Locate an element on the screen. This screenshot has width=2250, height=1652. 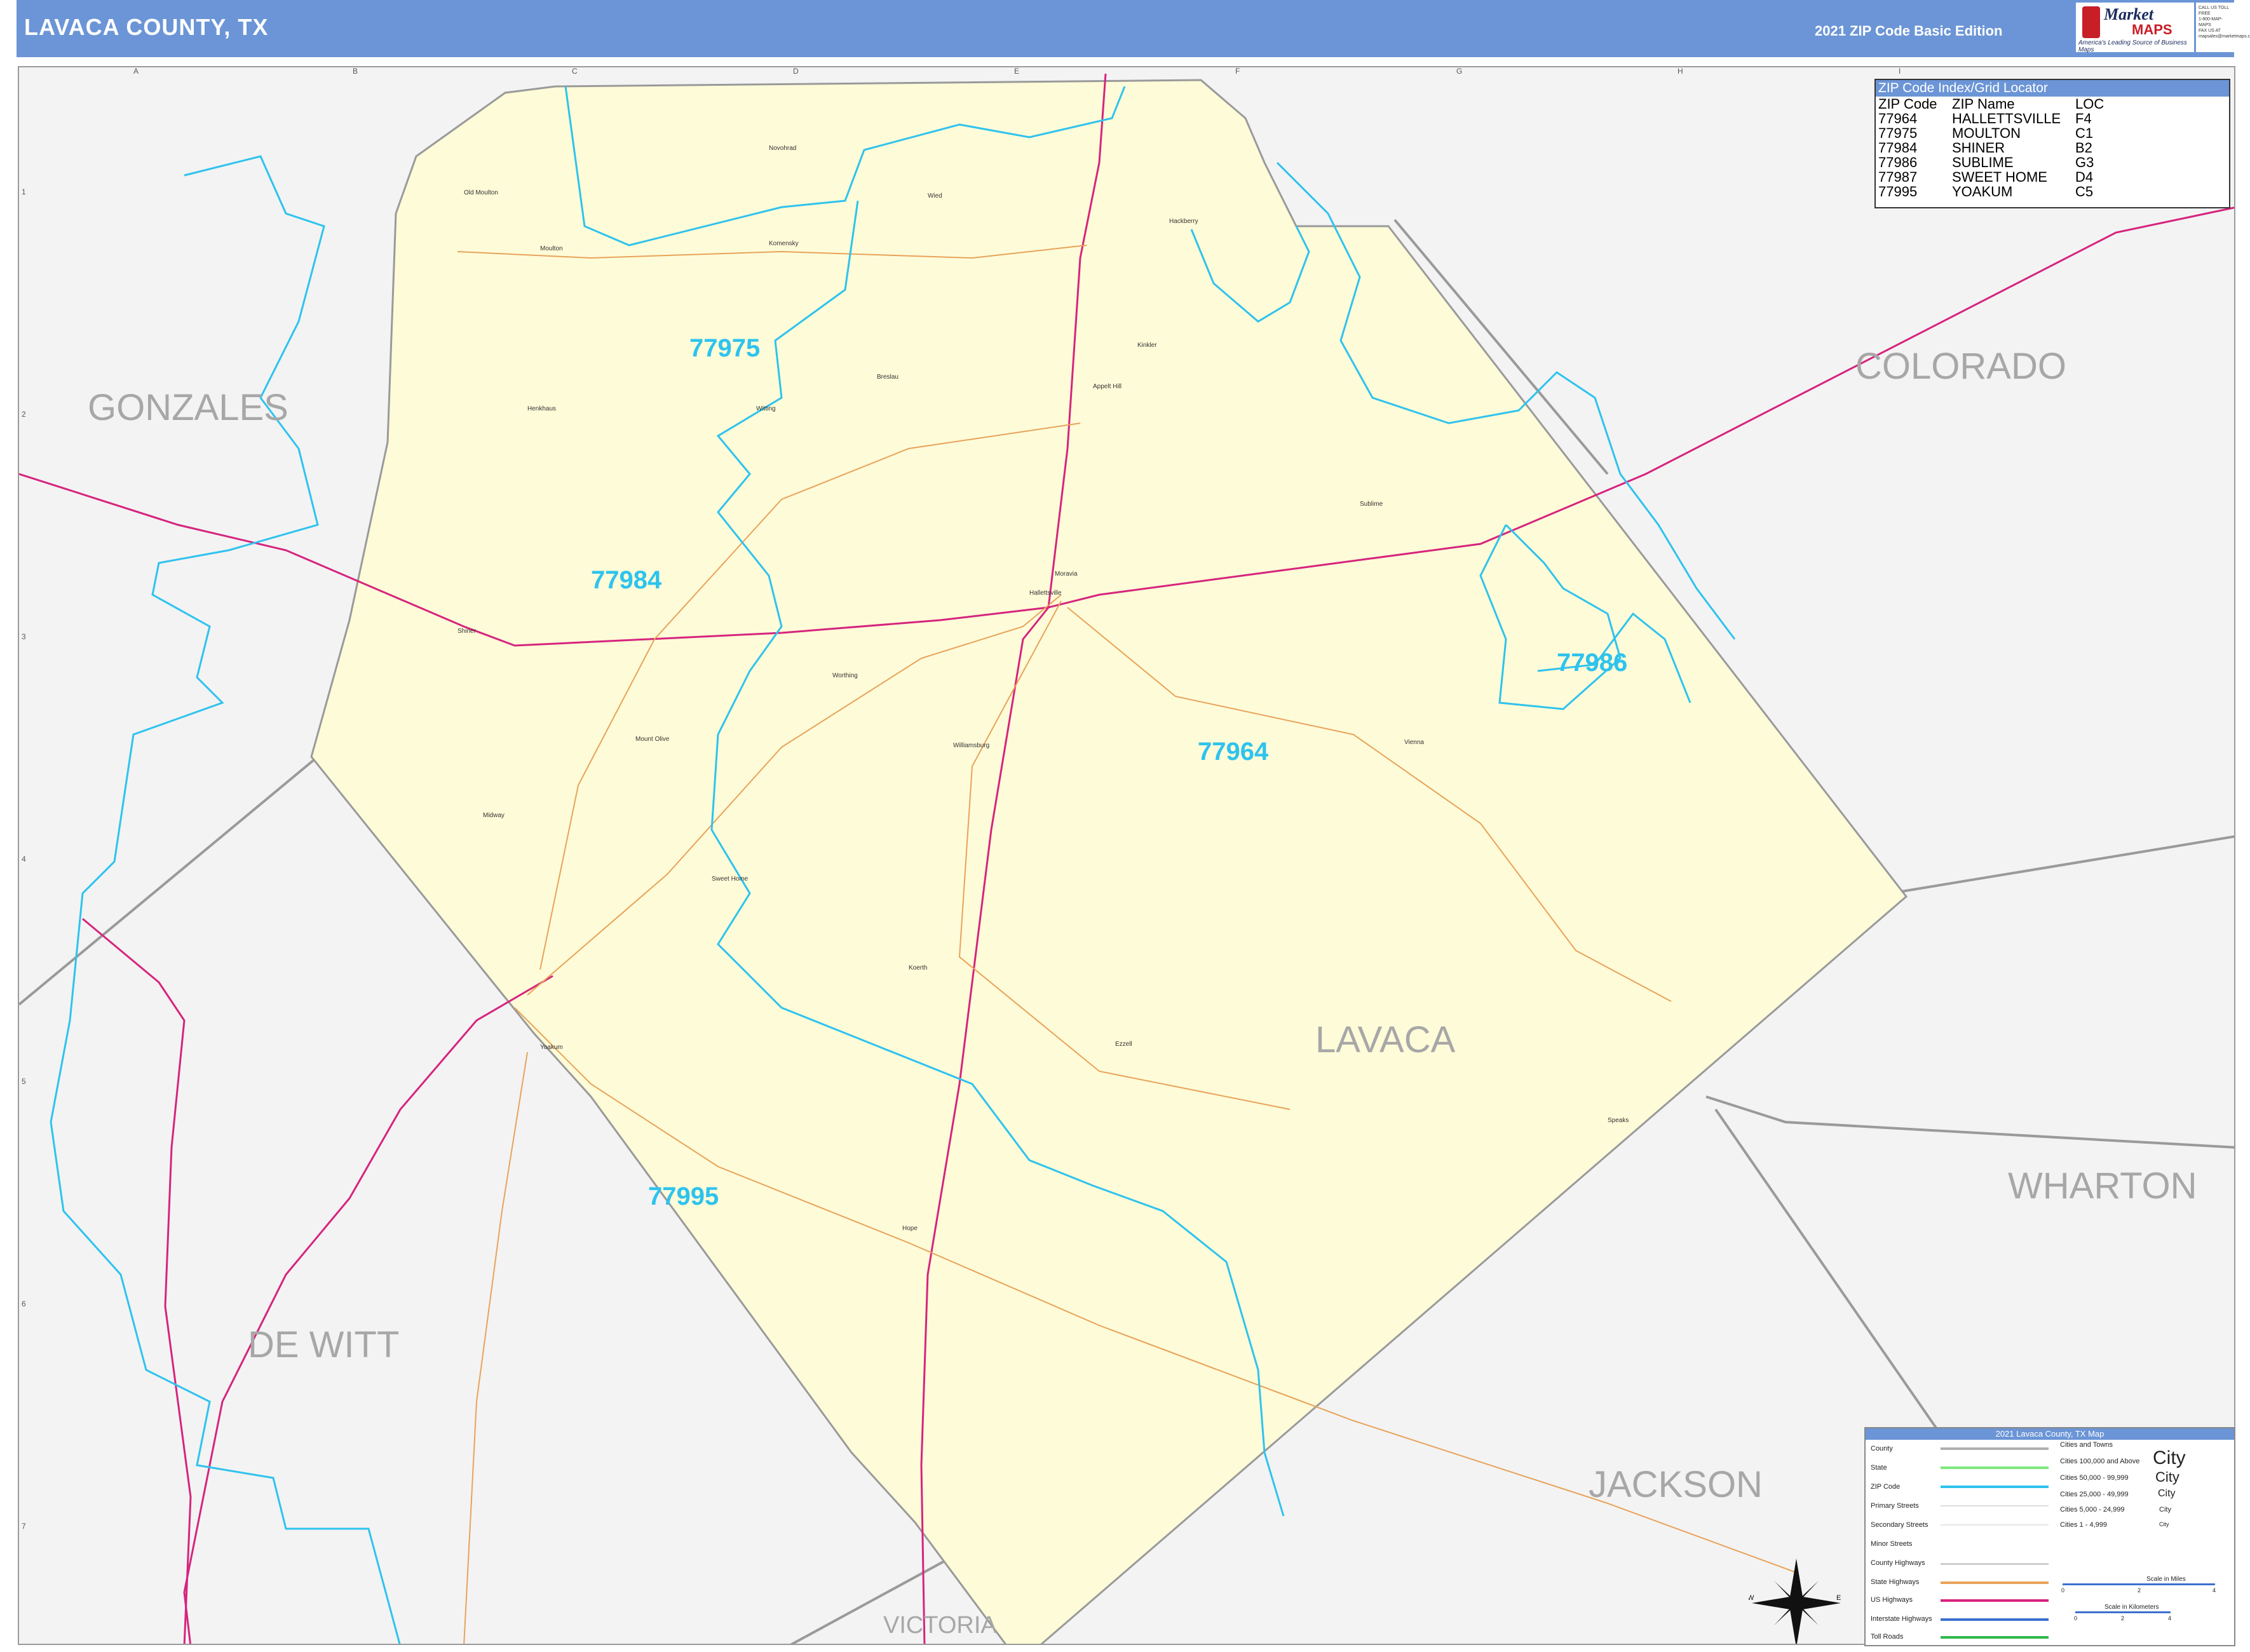
table-row: 77975 MOULTON C1 is located at coordinates (1991, 133).